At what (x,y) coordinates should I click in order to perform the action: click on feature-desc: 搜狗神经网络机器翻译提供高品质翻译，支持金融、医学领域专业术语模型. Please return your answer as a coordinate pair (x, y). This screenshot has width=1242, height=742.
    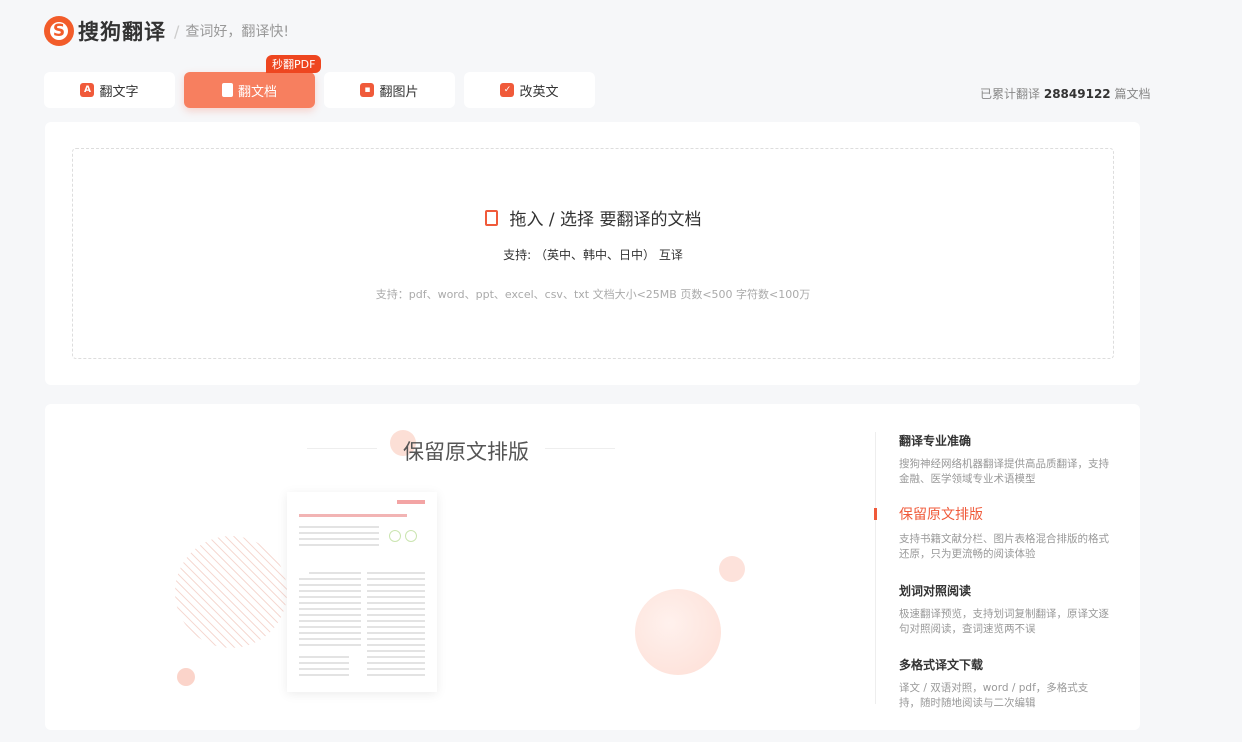
    Looking at the image, I should click on (1004, 471).